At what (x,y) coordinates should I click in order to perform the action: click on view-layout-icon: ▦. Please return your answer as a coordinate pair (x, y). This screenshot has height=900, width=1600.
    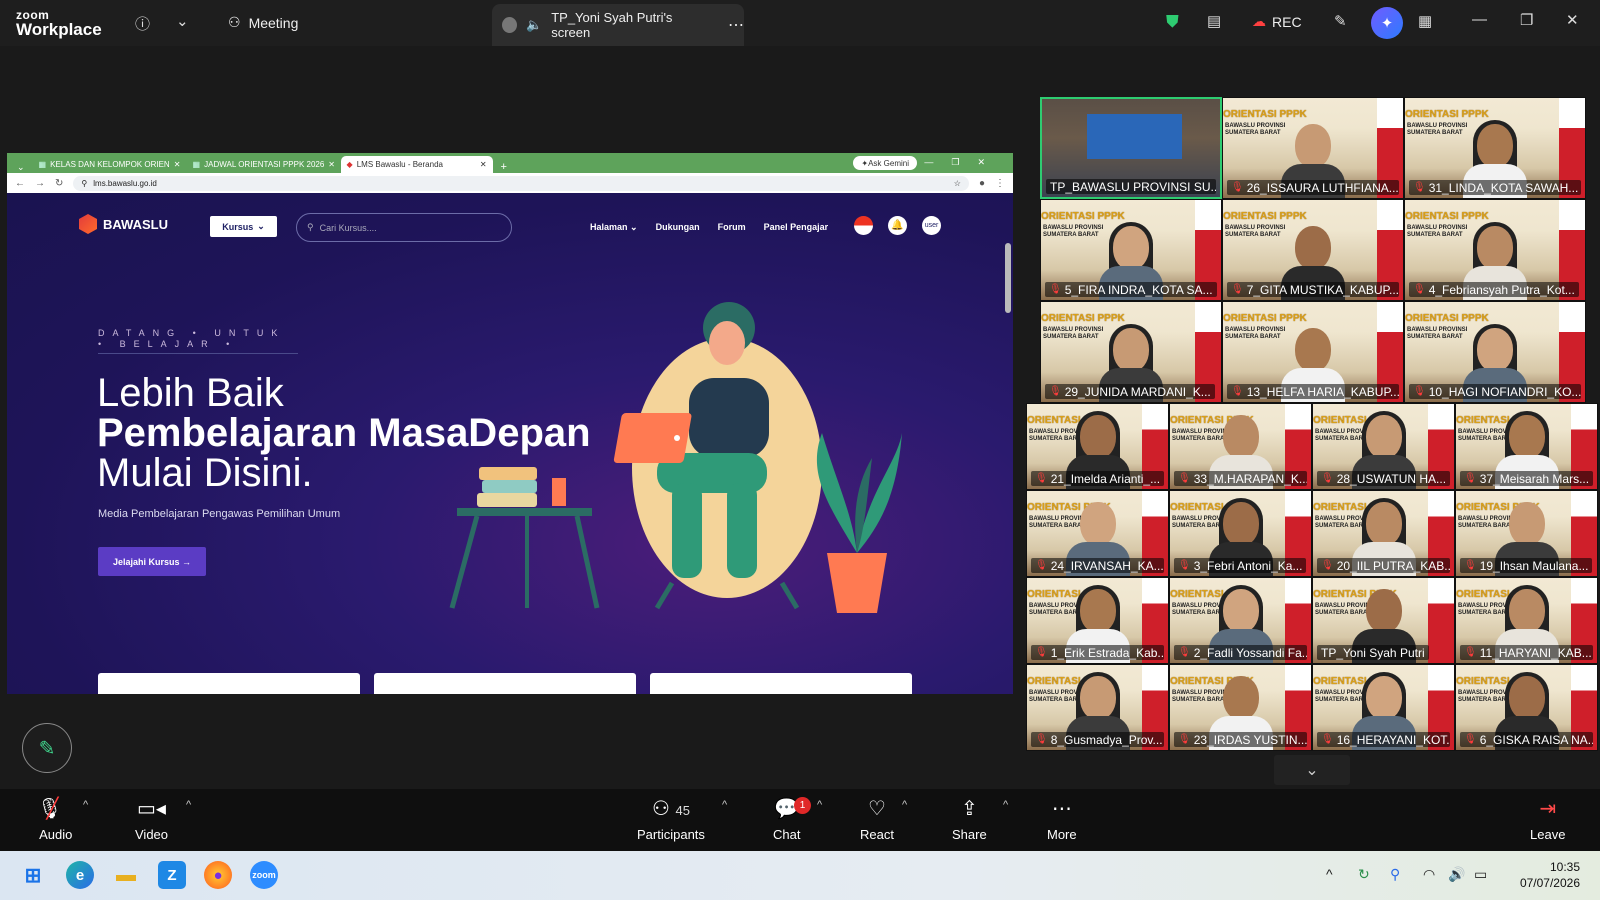
    Looking at the image, I should click on (1425, 21).